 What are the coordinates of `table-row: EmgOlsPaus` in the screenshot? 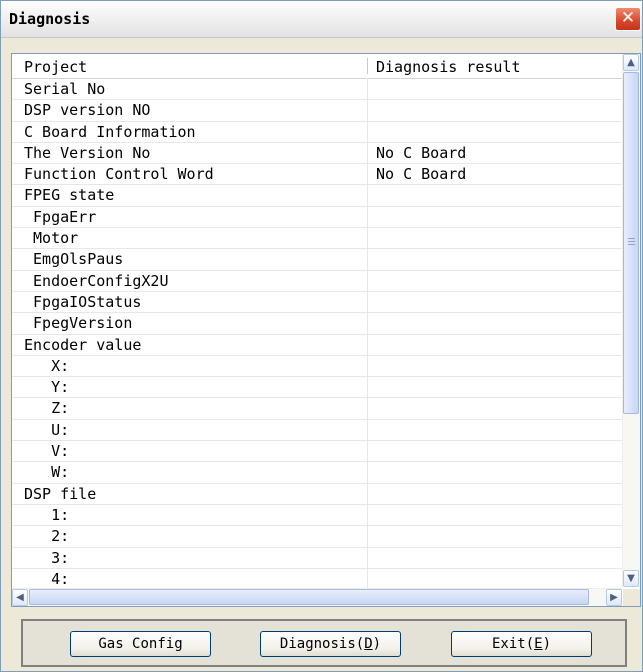 It's located at (317, 260).